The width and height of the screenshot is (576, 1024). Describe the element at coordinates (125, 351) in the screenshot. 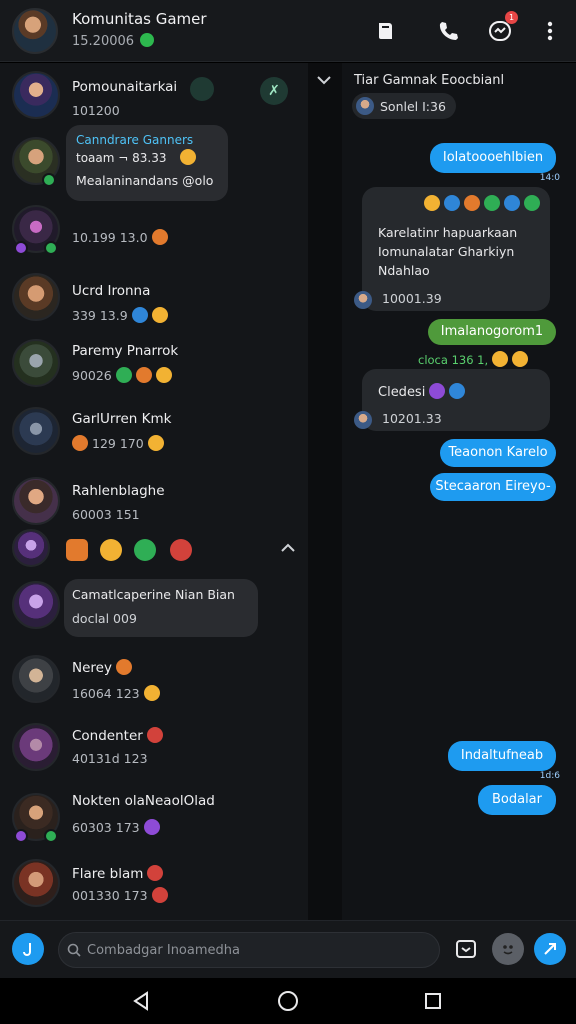

I see `chat-name: Paremy Pnarrok` at that location.